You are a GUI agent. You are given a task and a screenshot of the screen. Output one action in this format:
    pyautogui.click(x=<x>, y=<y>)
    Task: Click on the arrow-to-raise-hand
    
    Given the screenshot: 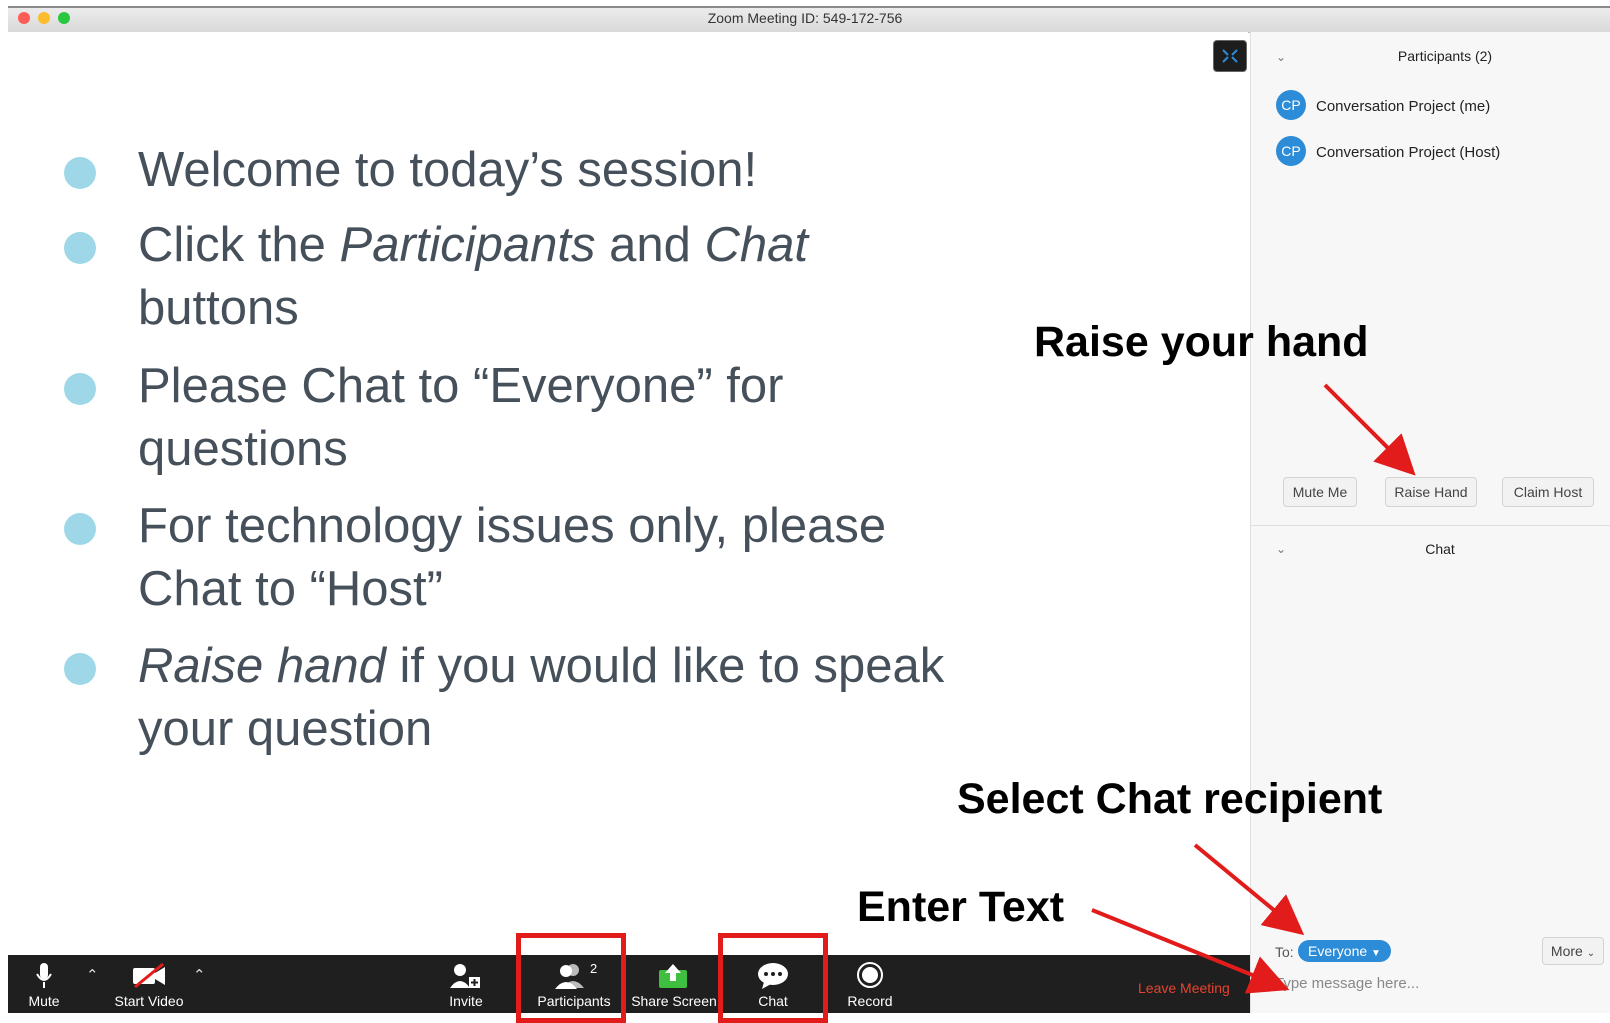 What is the action you would take?
    pyautogui.click(x=1369, y=429)
    